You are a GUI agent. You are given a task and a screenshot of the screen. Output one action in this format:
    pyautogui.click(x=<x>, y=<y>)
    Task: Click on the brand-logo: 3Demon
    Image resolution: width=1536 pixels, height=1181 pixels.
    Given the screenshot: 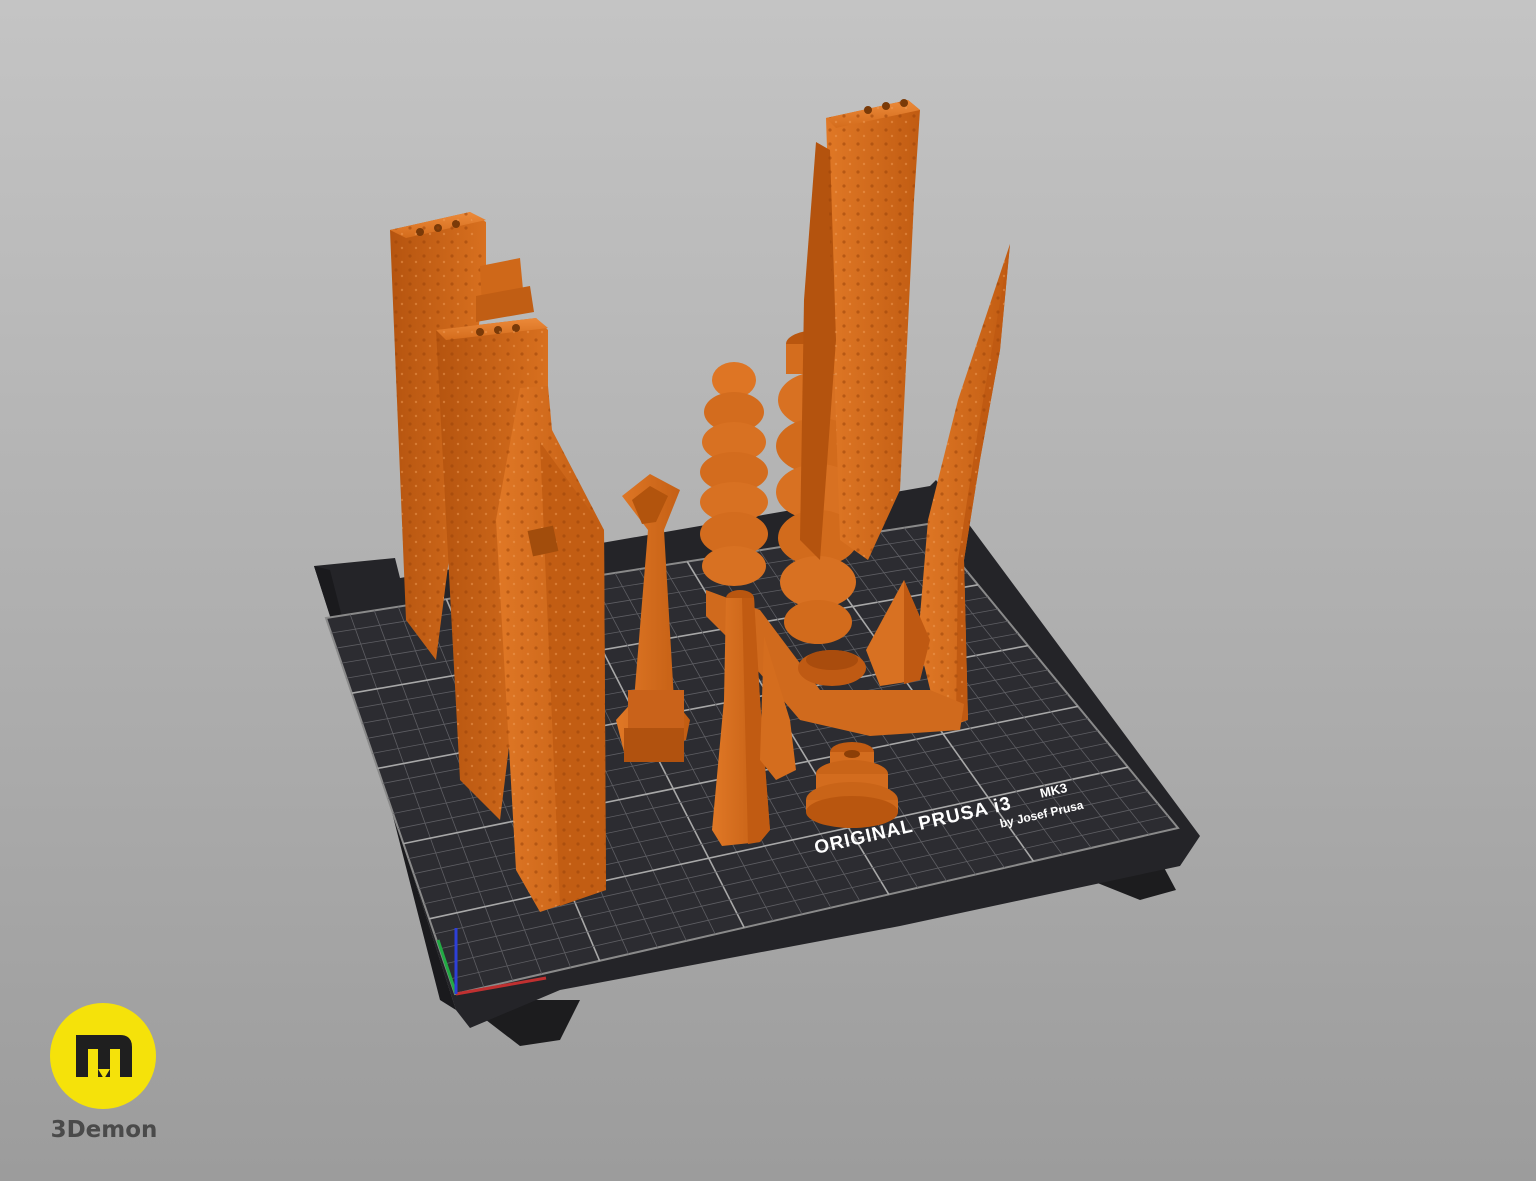 What is the action you would take?
    pyautogui.click(x=104, y=1075)
    